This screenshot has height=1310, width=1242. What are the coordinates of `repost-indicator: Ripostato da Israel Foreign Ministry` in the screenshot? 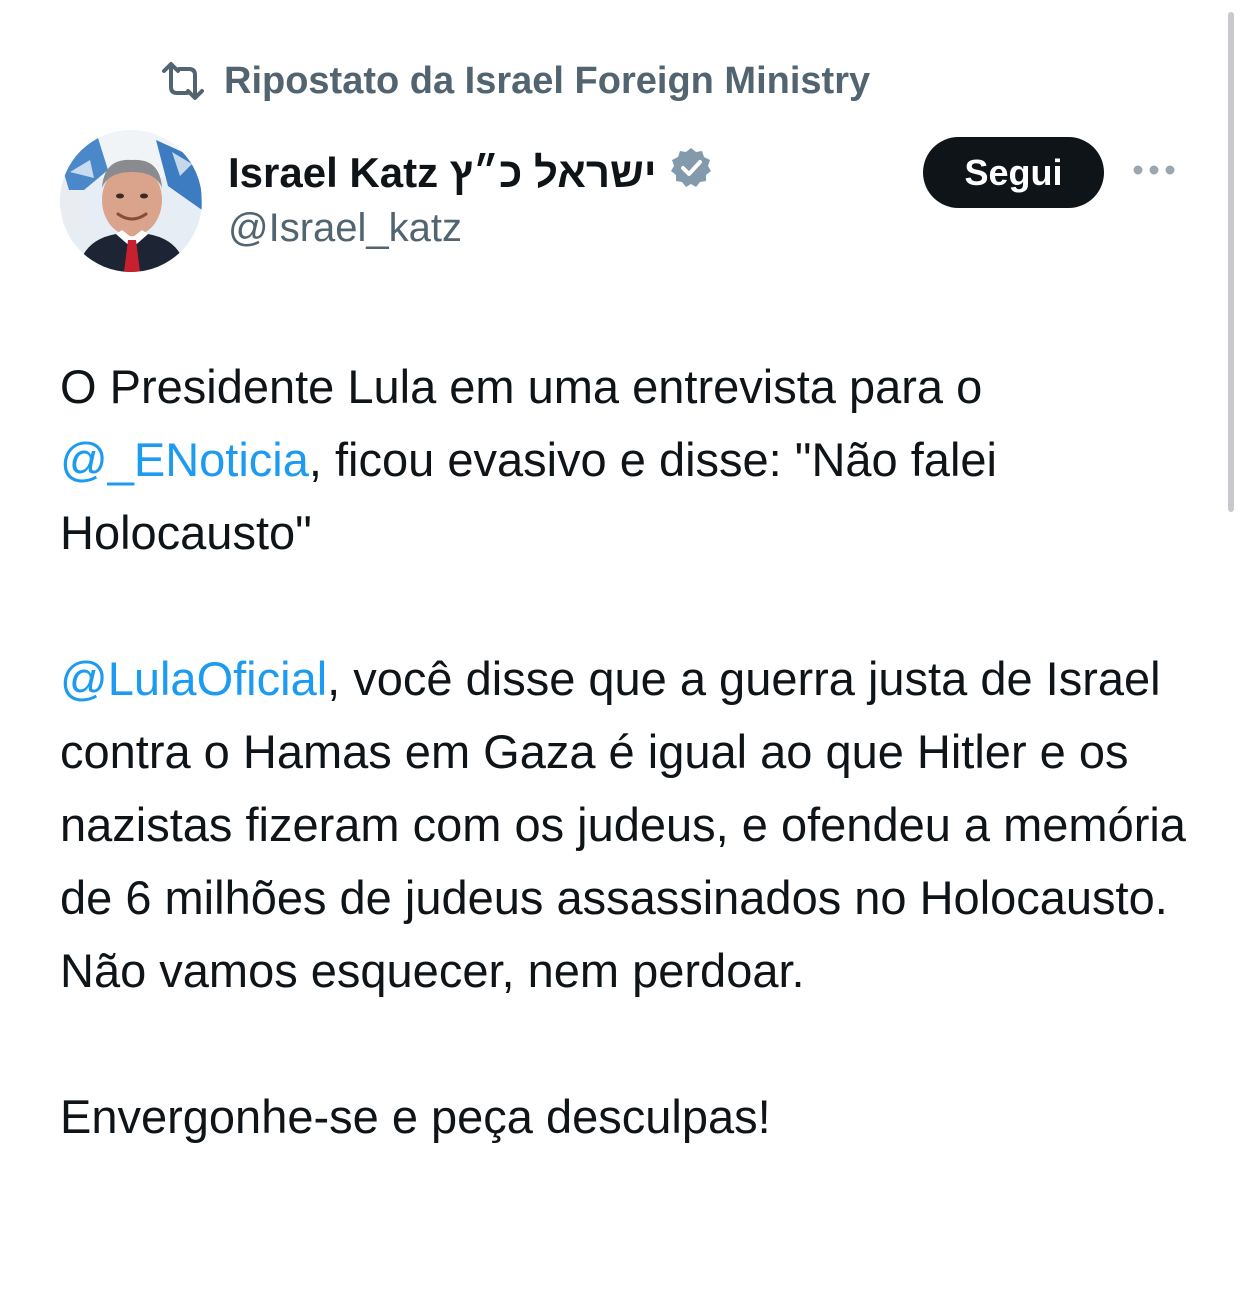 It's located at (515, 81).